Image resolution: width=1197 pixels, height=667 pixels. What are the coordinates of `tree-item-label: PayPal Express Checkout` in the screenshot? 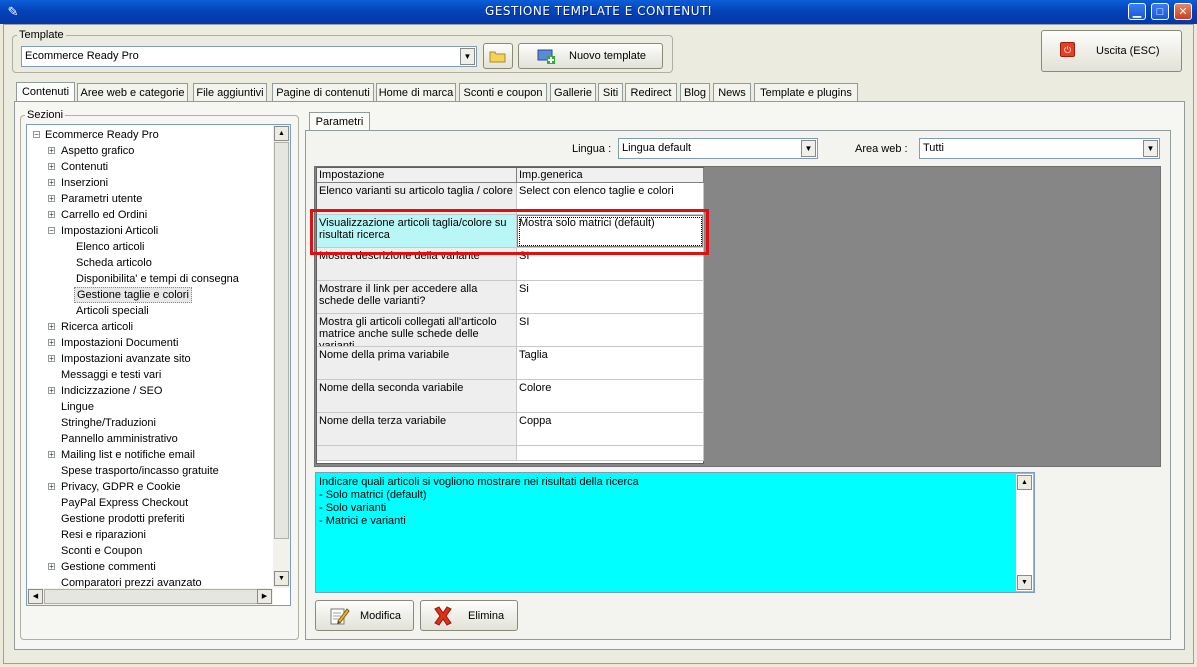 It's located at (125, 503).